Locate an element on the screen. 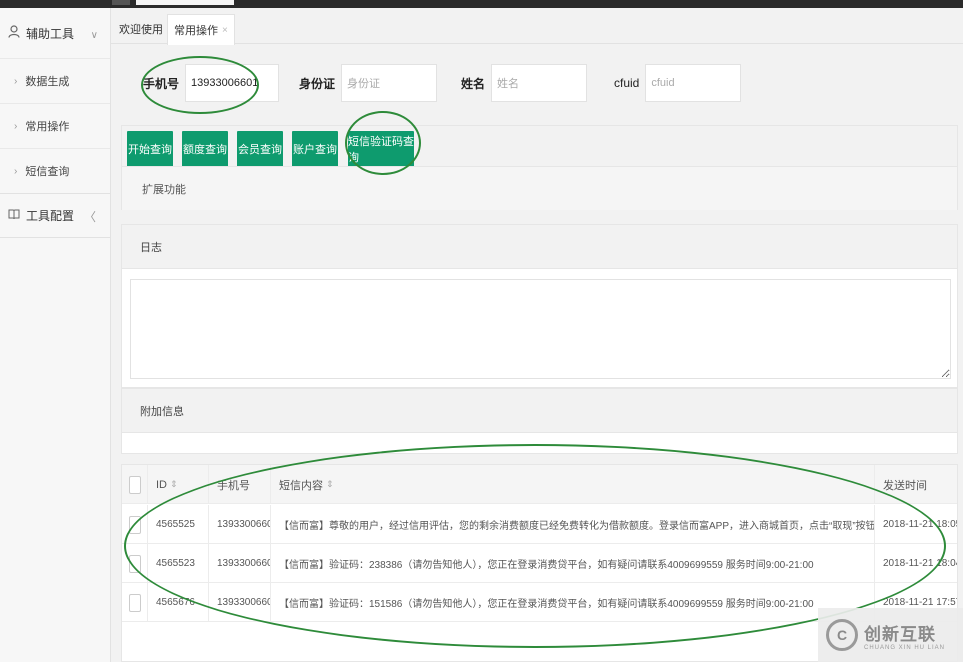 This screenshot has height=662, width=963. phone-group: 手机号 13933006601 is located at coordinates (211, 83).